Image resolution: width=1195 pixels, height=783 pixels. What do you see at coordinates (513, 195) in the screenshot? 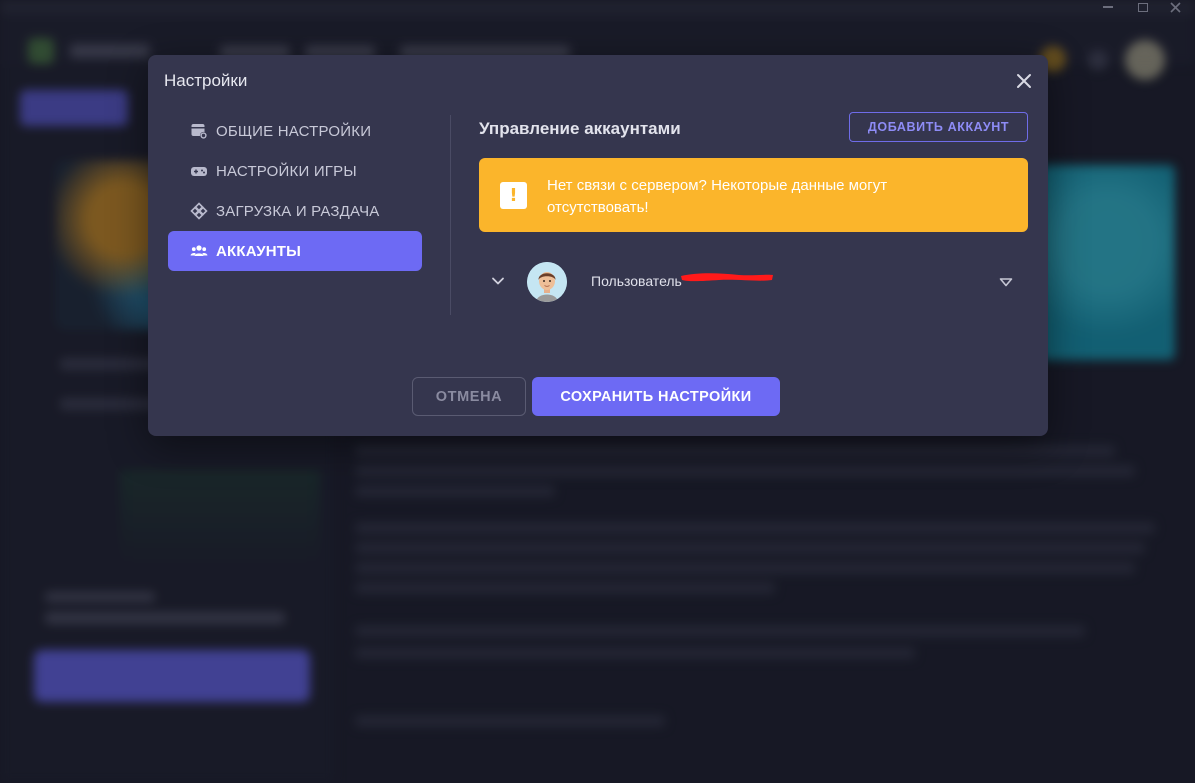
I see `warning-icon: !` at bounding box center [513, 195].